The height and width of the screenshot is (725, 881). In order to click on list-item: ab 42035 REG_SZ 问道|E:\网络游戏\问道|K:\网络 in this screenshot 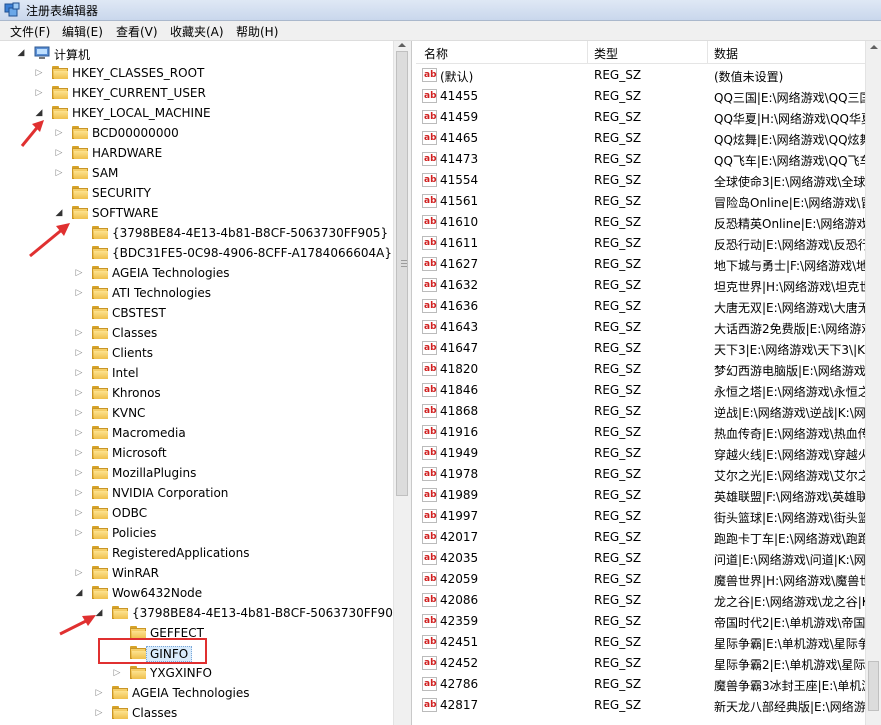, I will do `click(648, 558)`.